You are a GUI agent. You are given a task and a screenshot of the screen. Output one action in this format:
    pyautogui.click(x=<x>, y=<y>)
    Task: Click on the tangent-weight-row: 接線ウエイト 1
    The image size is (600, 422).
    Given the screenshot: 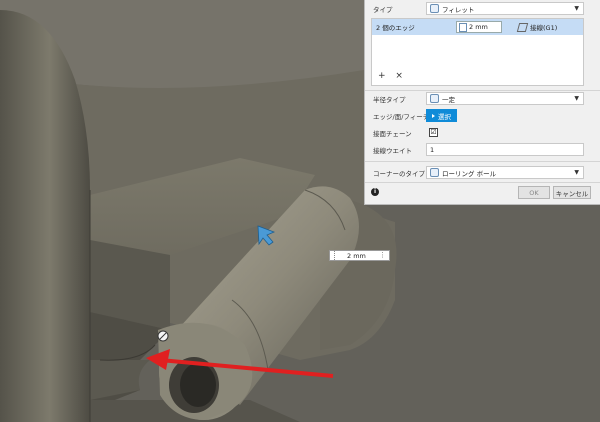 What is the action you would take?
    pyautogui.click(x=482, y=149)
    